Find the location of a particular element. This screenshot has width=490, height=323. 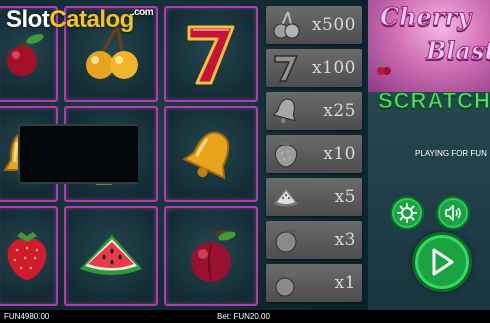

multiplier-text: x5 is located at coordinates (345, 197).